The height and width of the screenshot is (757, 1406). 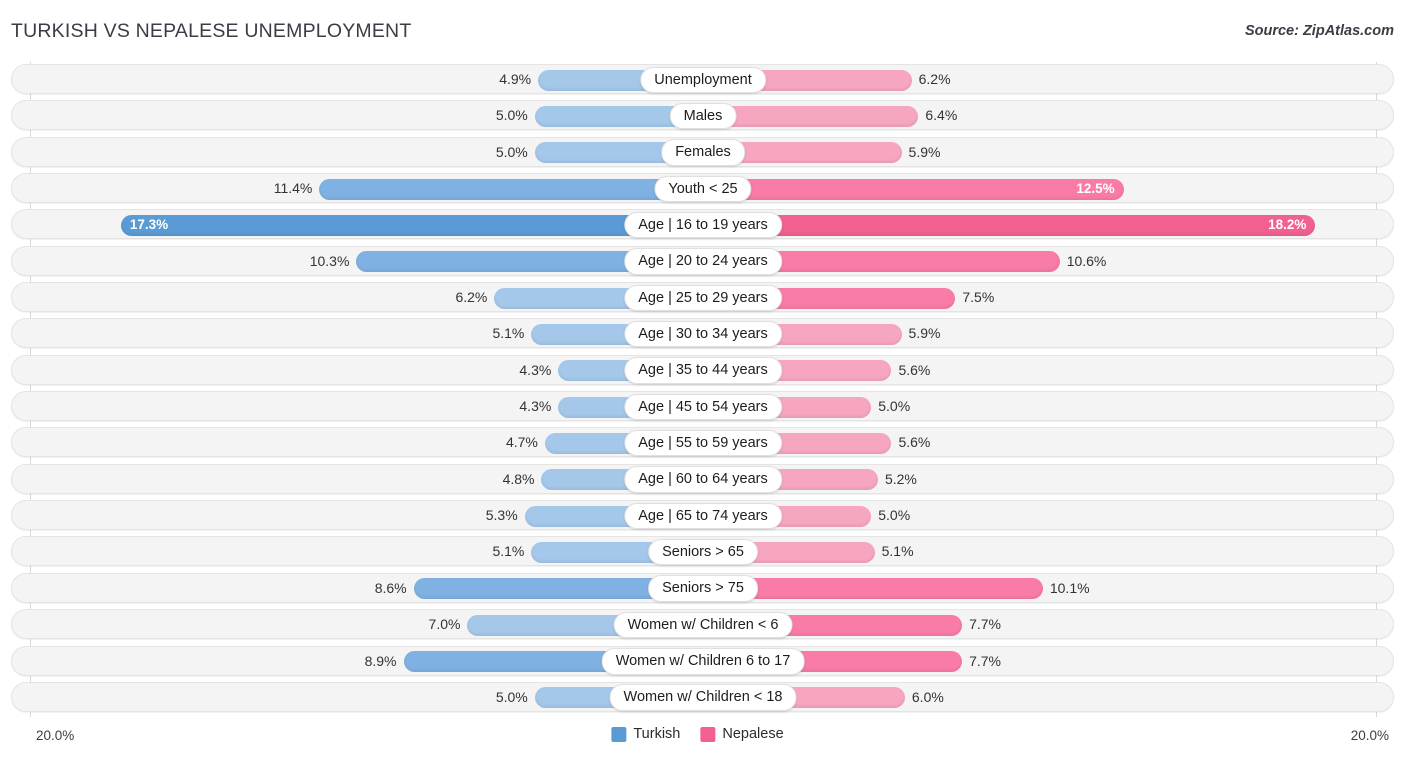 I want to click on chart-legend: Turkish Nepalese, so click(x=702, y=734).